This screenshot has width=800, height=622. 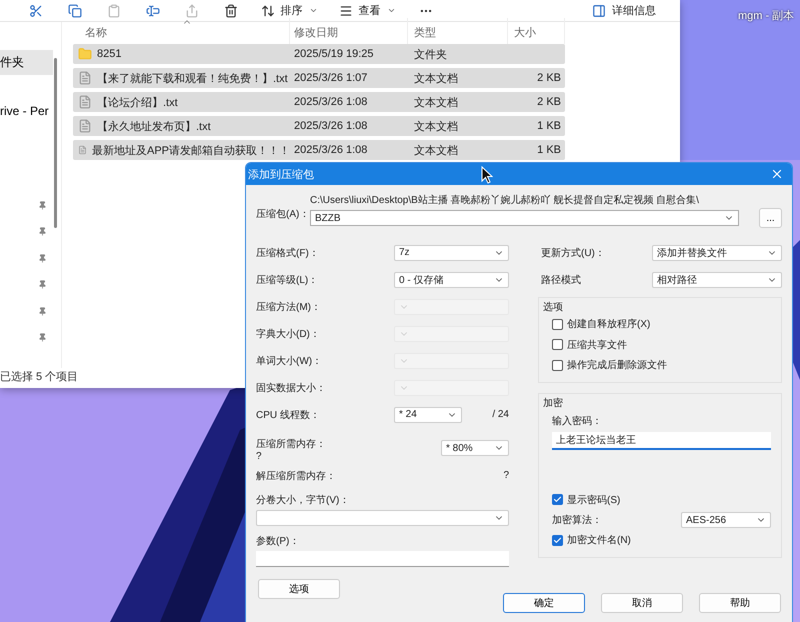 I want to click on dropdown: AES-256, so click(x=726, y=520).